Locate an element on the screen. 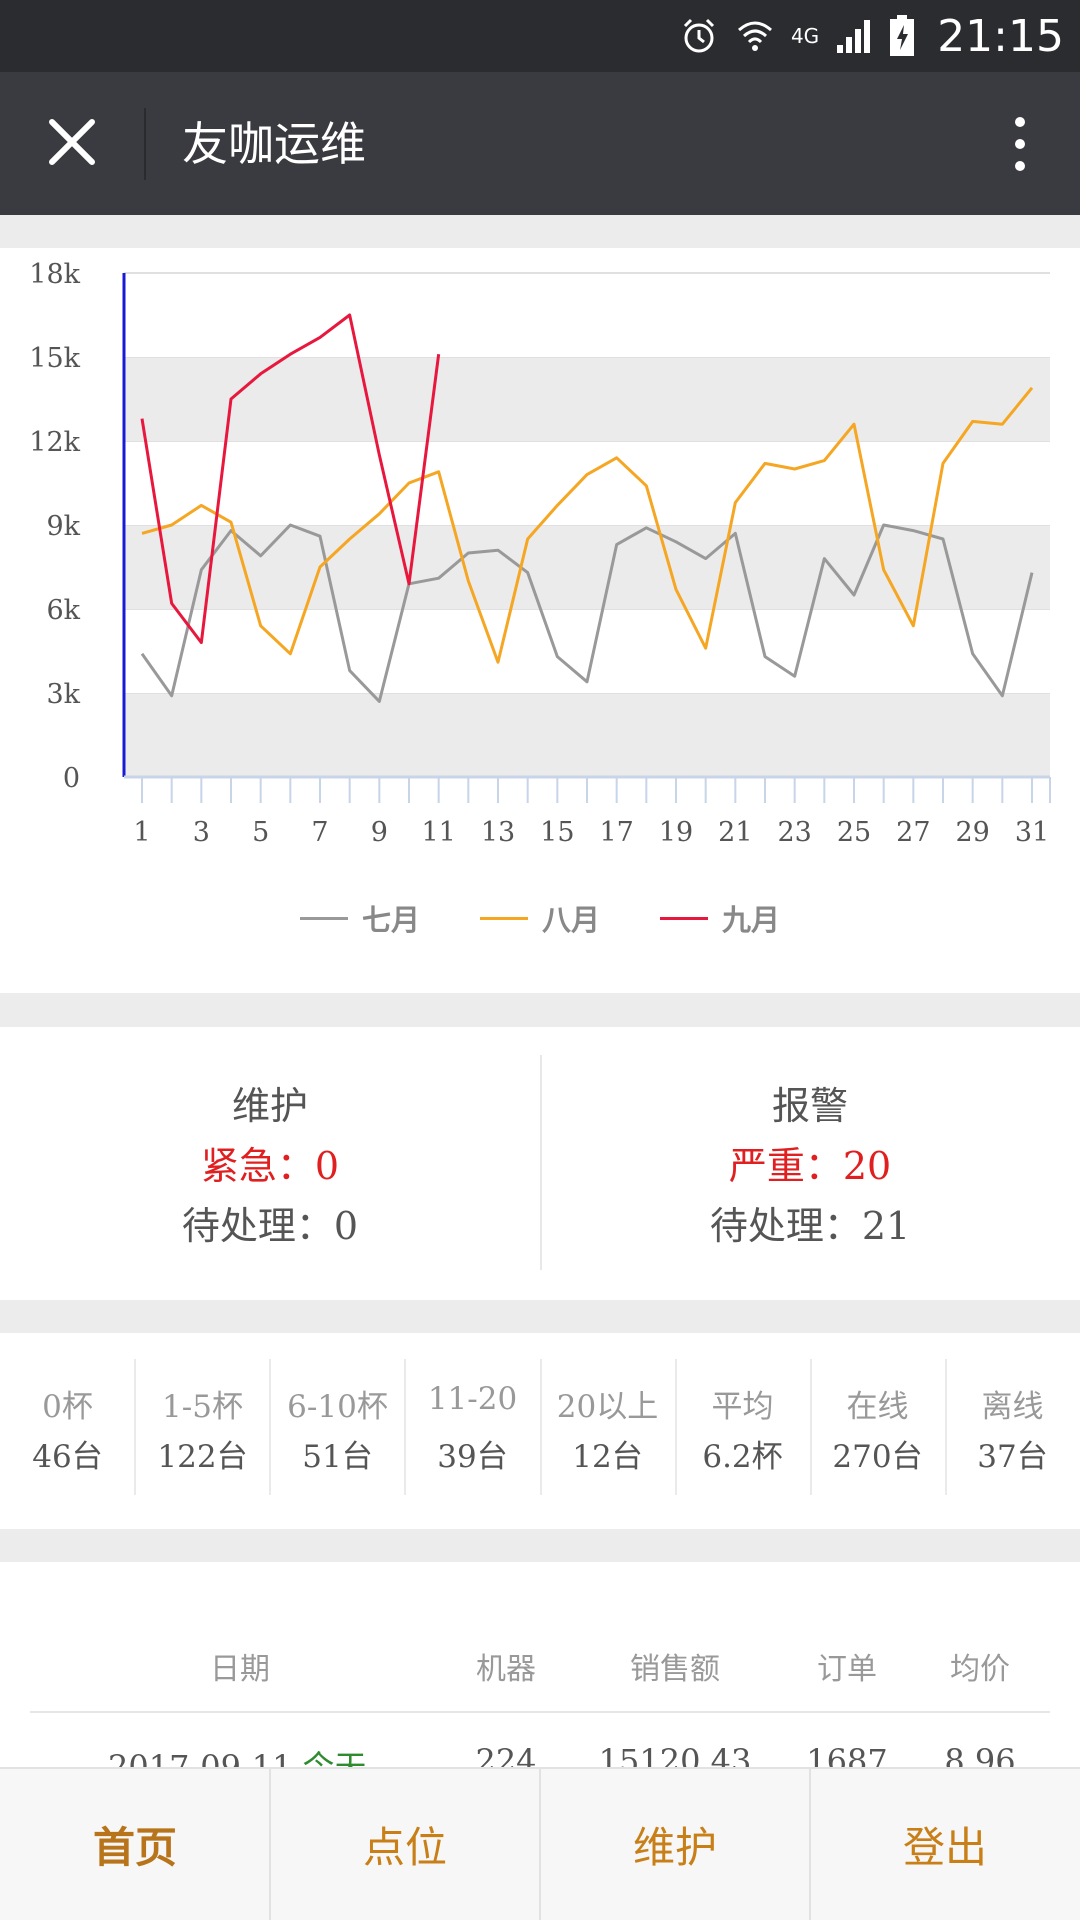  dist-value: 12台 is located at coordinates (607, 1457).